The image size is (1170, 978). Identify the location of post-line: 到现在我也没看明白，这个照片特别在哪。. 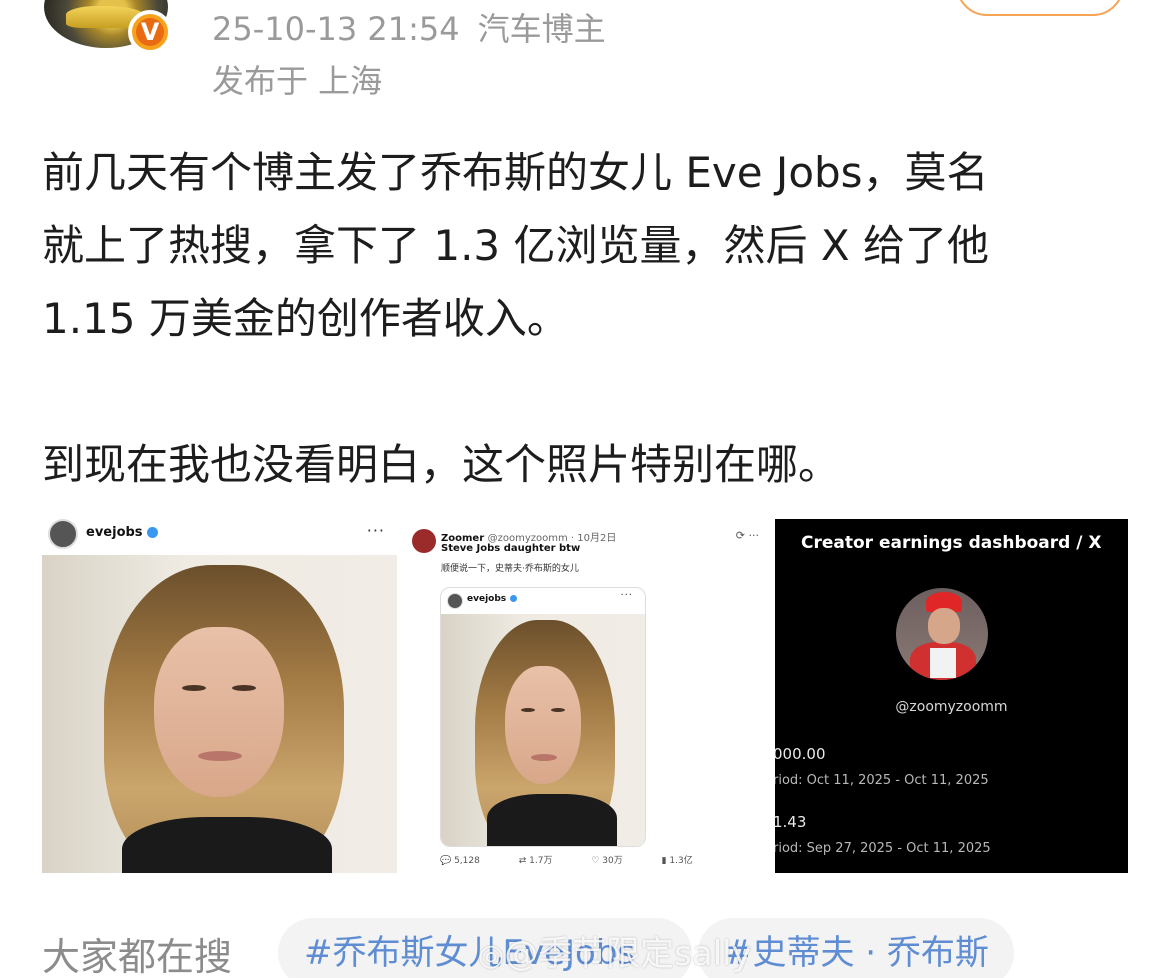
(441, 464).